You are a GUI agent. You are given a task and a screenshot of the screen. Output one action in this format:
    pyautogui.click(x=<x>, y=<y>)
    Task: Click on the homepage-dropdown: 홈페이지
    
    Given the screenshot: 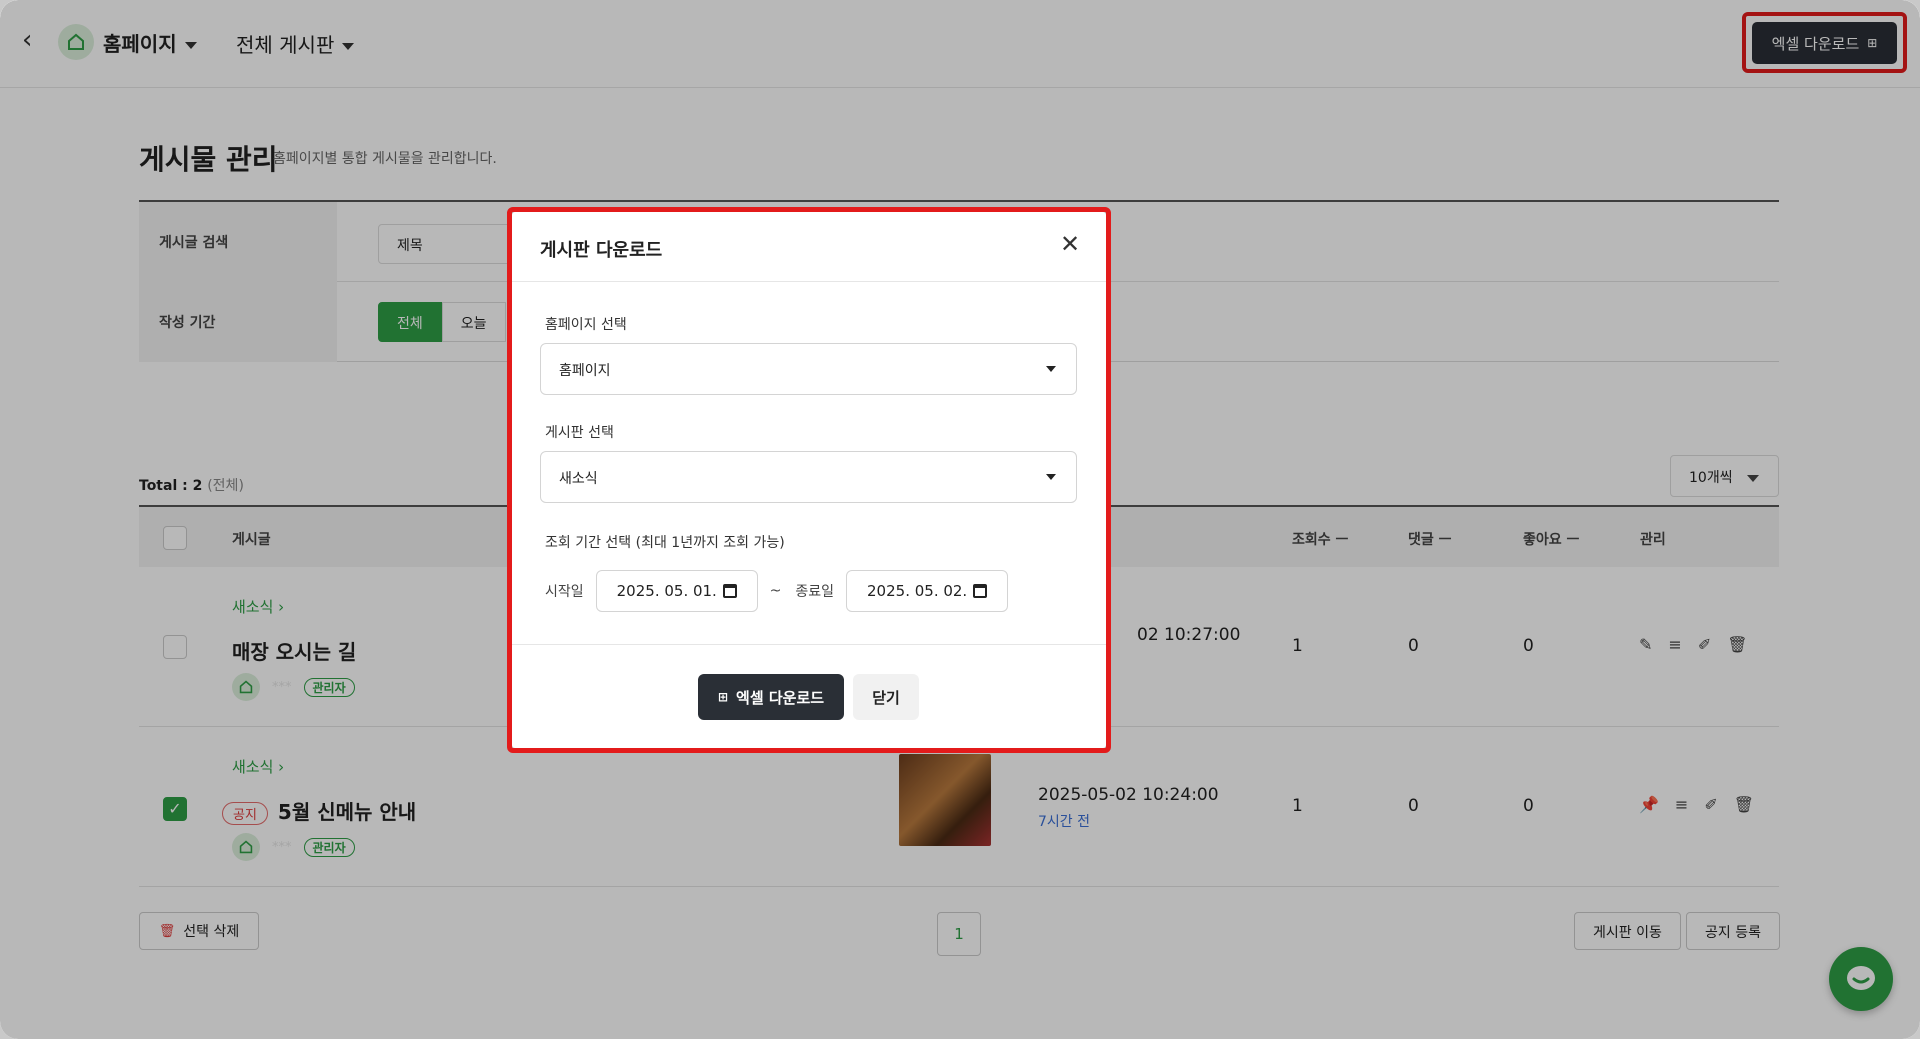 What is the action you would take?
    pyautogui.click(x=808, y=369)
    